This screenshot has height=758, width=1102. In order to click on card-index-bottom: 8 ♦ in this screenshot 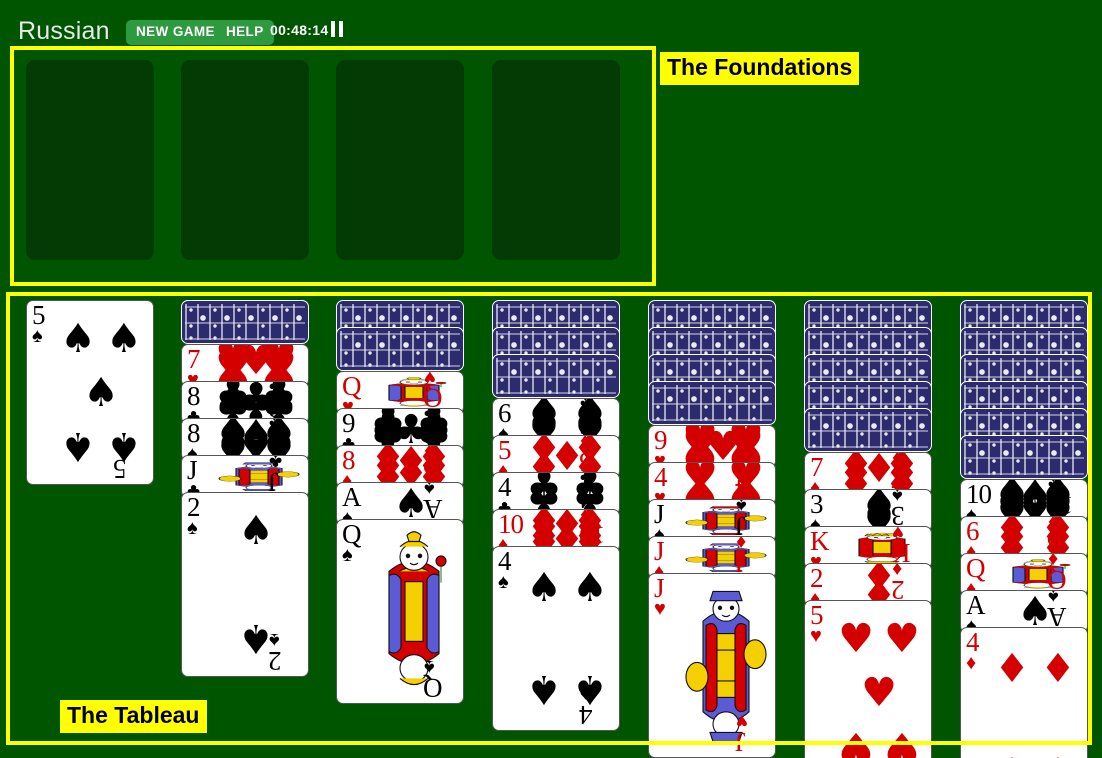, I will do `click(441, 466)`.